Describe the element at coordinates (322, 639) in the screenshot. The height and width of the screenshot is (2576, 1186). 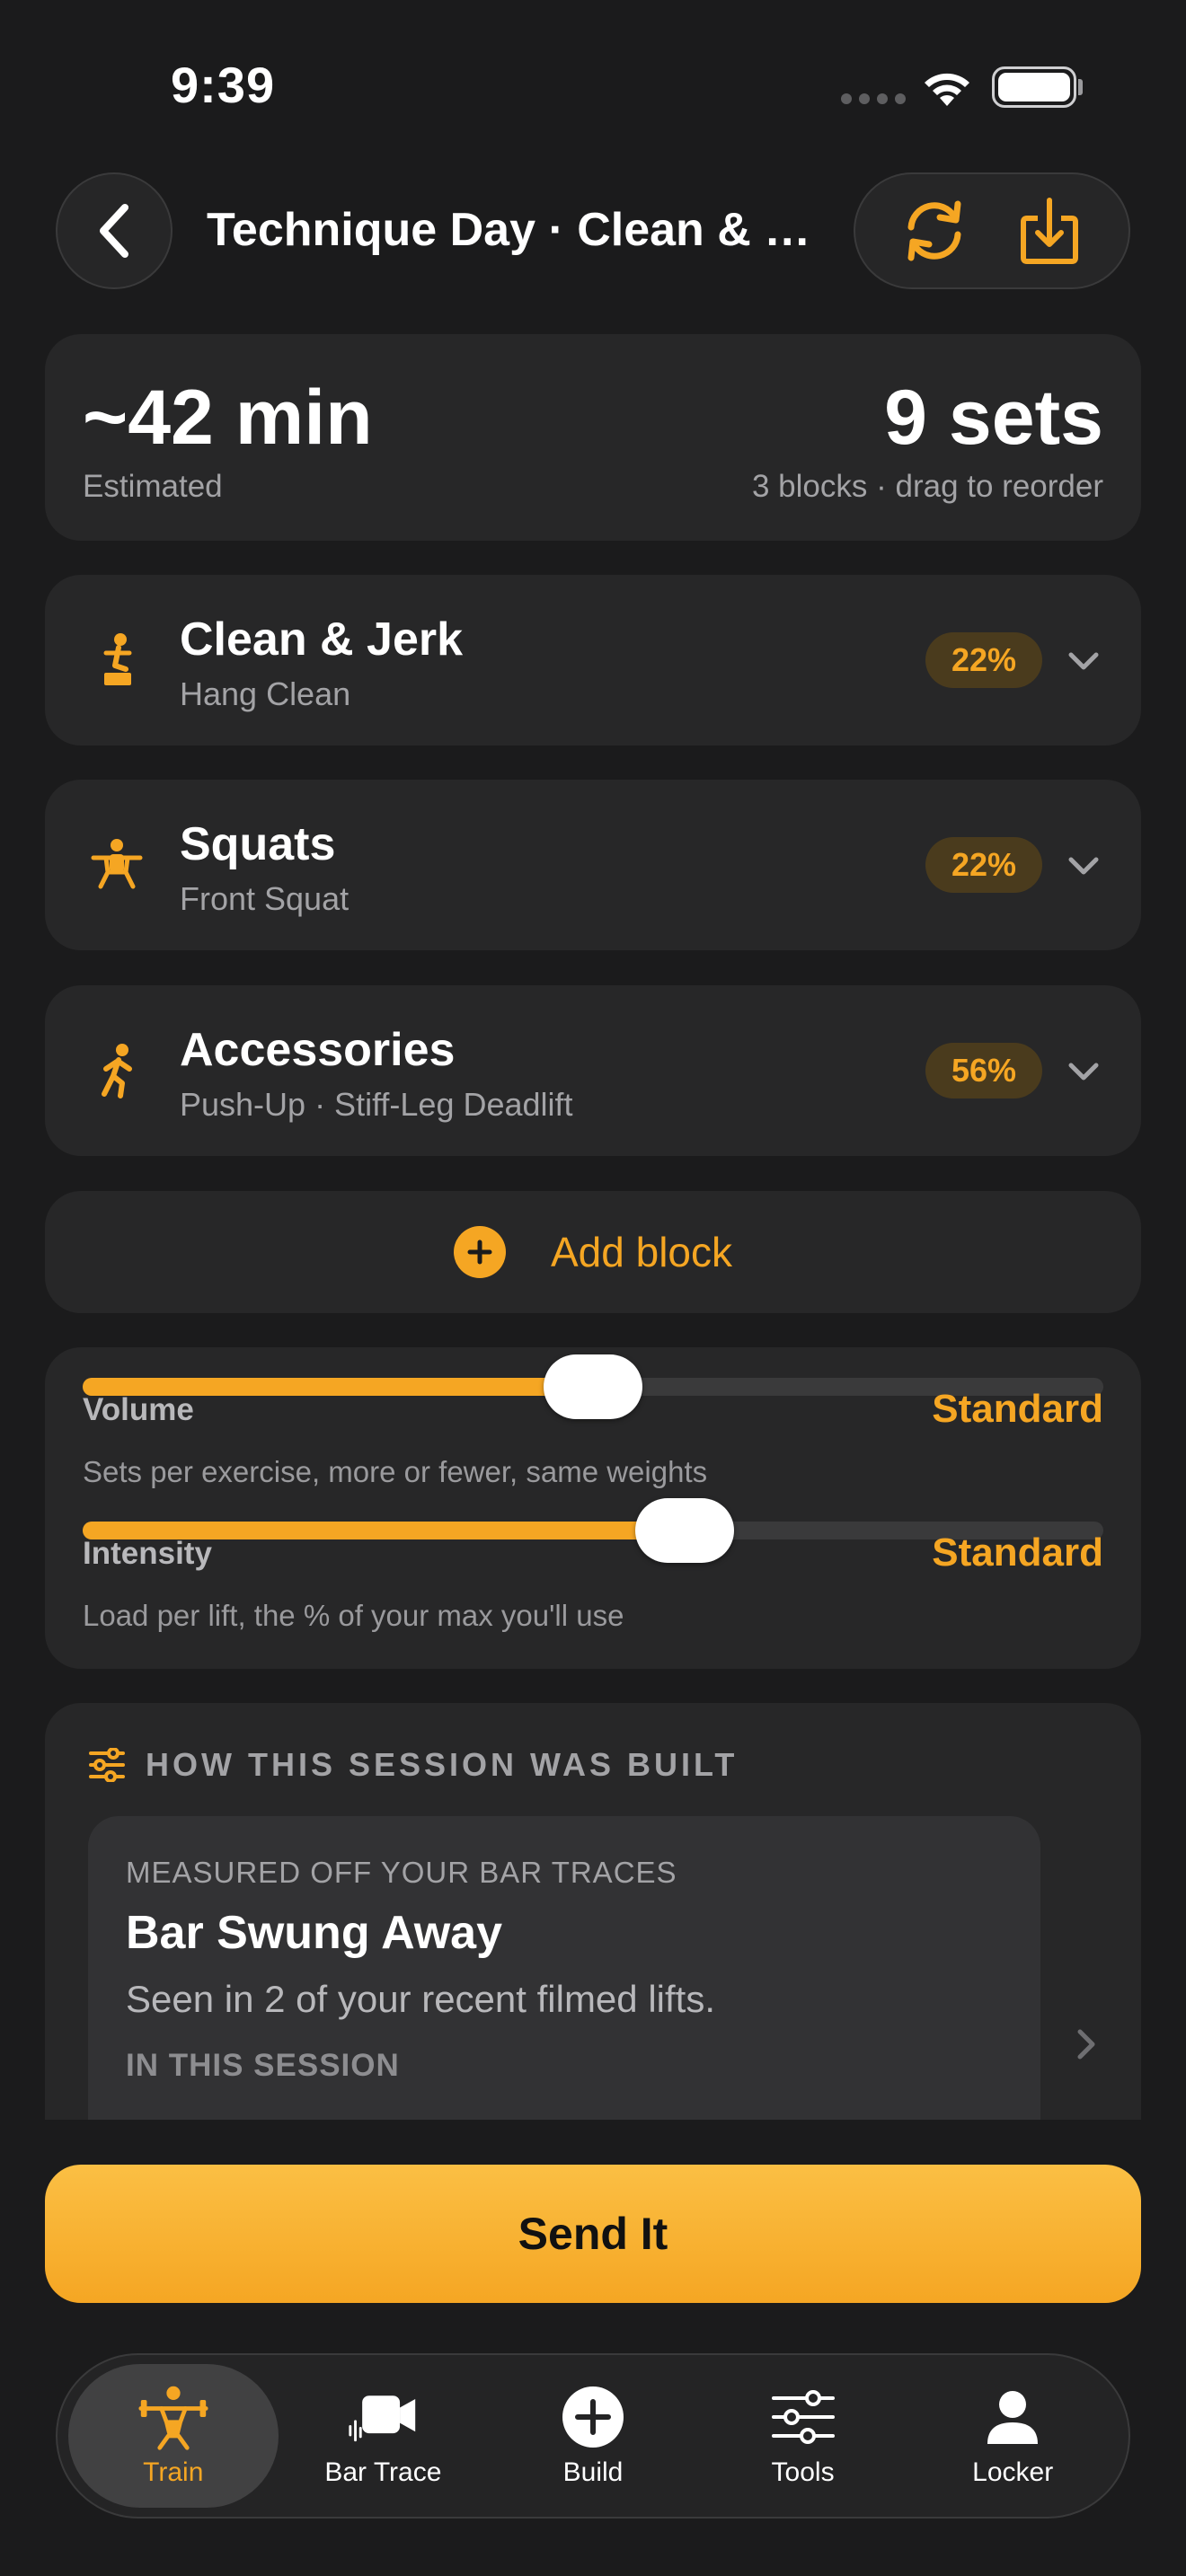
I see `block-name: Clean & Jerk` at that location.